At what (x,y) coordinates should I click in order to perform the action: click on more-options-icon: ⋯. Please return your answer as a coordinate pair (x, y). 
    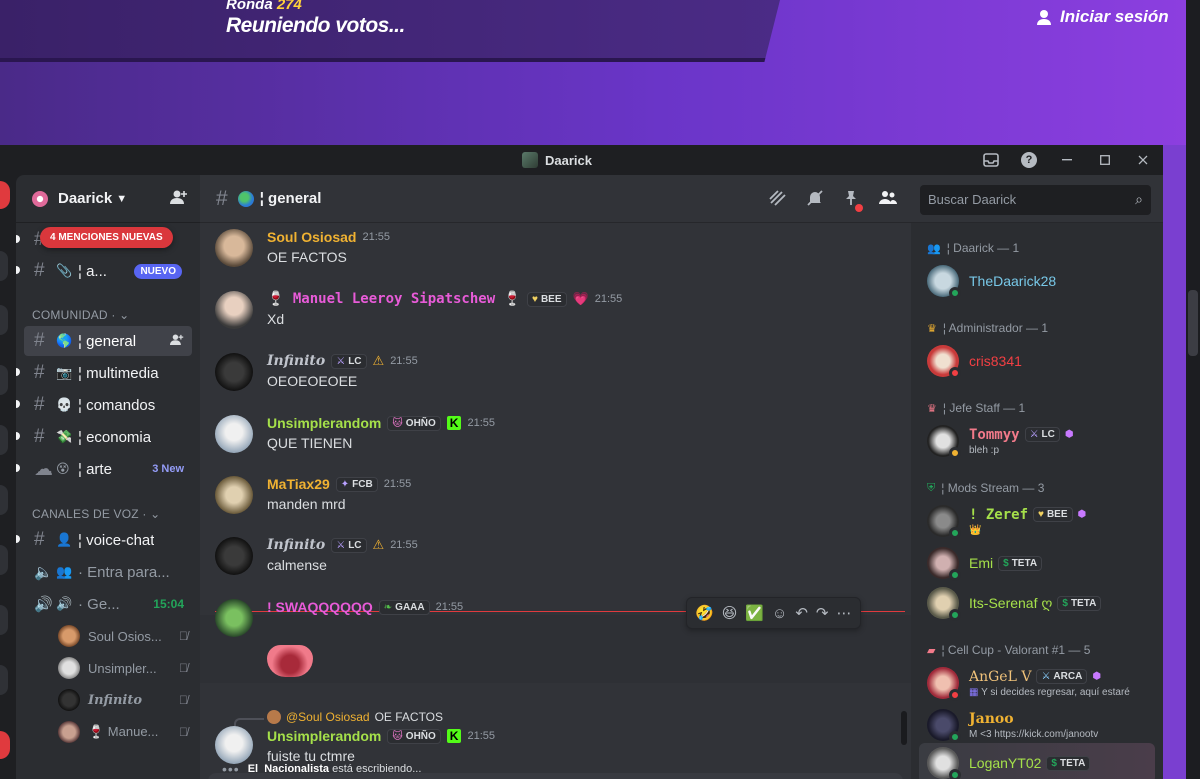
    Looking at the image, I should click on (844, 613).